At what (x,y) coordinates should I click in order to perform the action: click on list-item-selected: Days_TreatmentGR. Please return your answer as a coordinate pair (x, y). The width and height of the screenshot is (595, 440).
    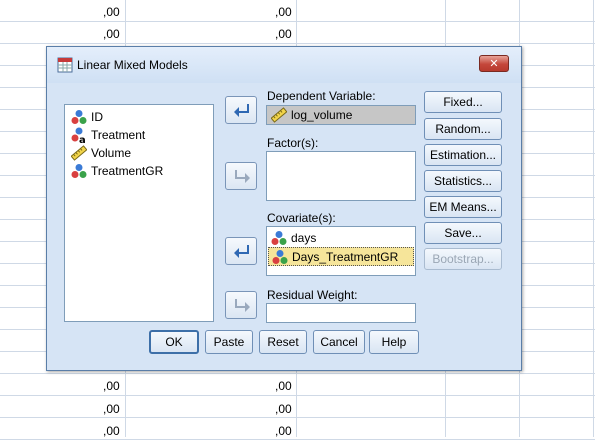
    Looking at the image, I should click on (341, 256).